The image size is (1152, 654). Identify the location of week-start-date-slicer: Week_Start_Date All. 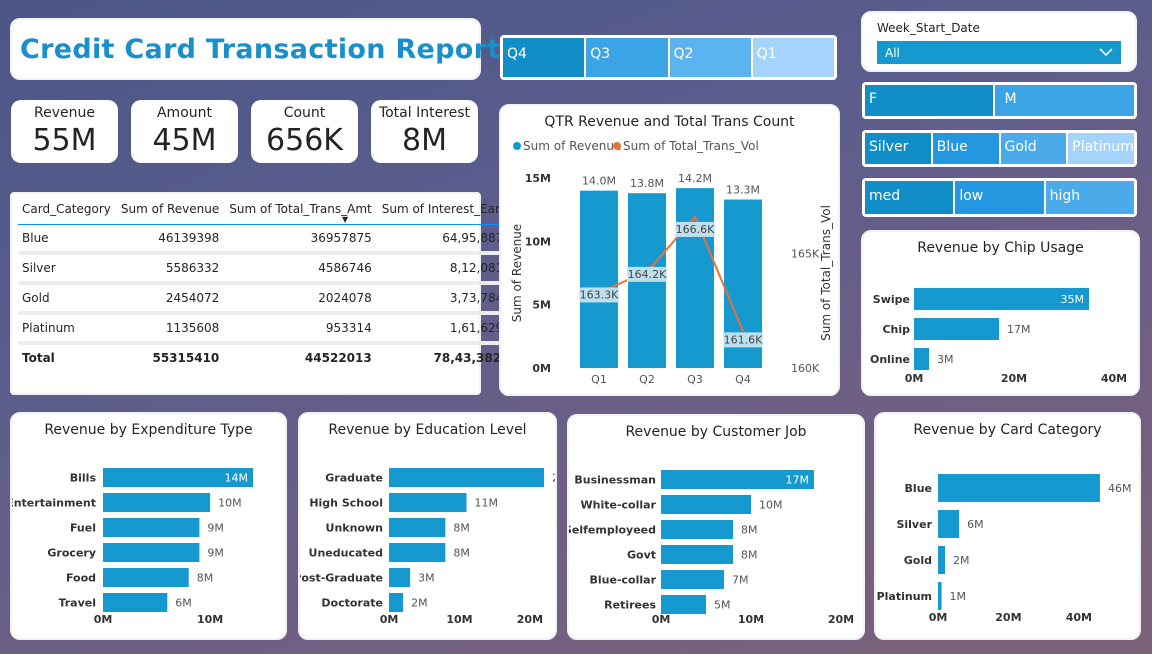
(999, 41).